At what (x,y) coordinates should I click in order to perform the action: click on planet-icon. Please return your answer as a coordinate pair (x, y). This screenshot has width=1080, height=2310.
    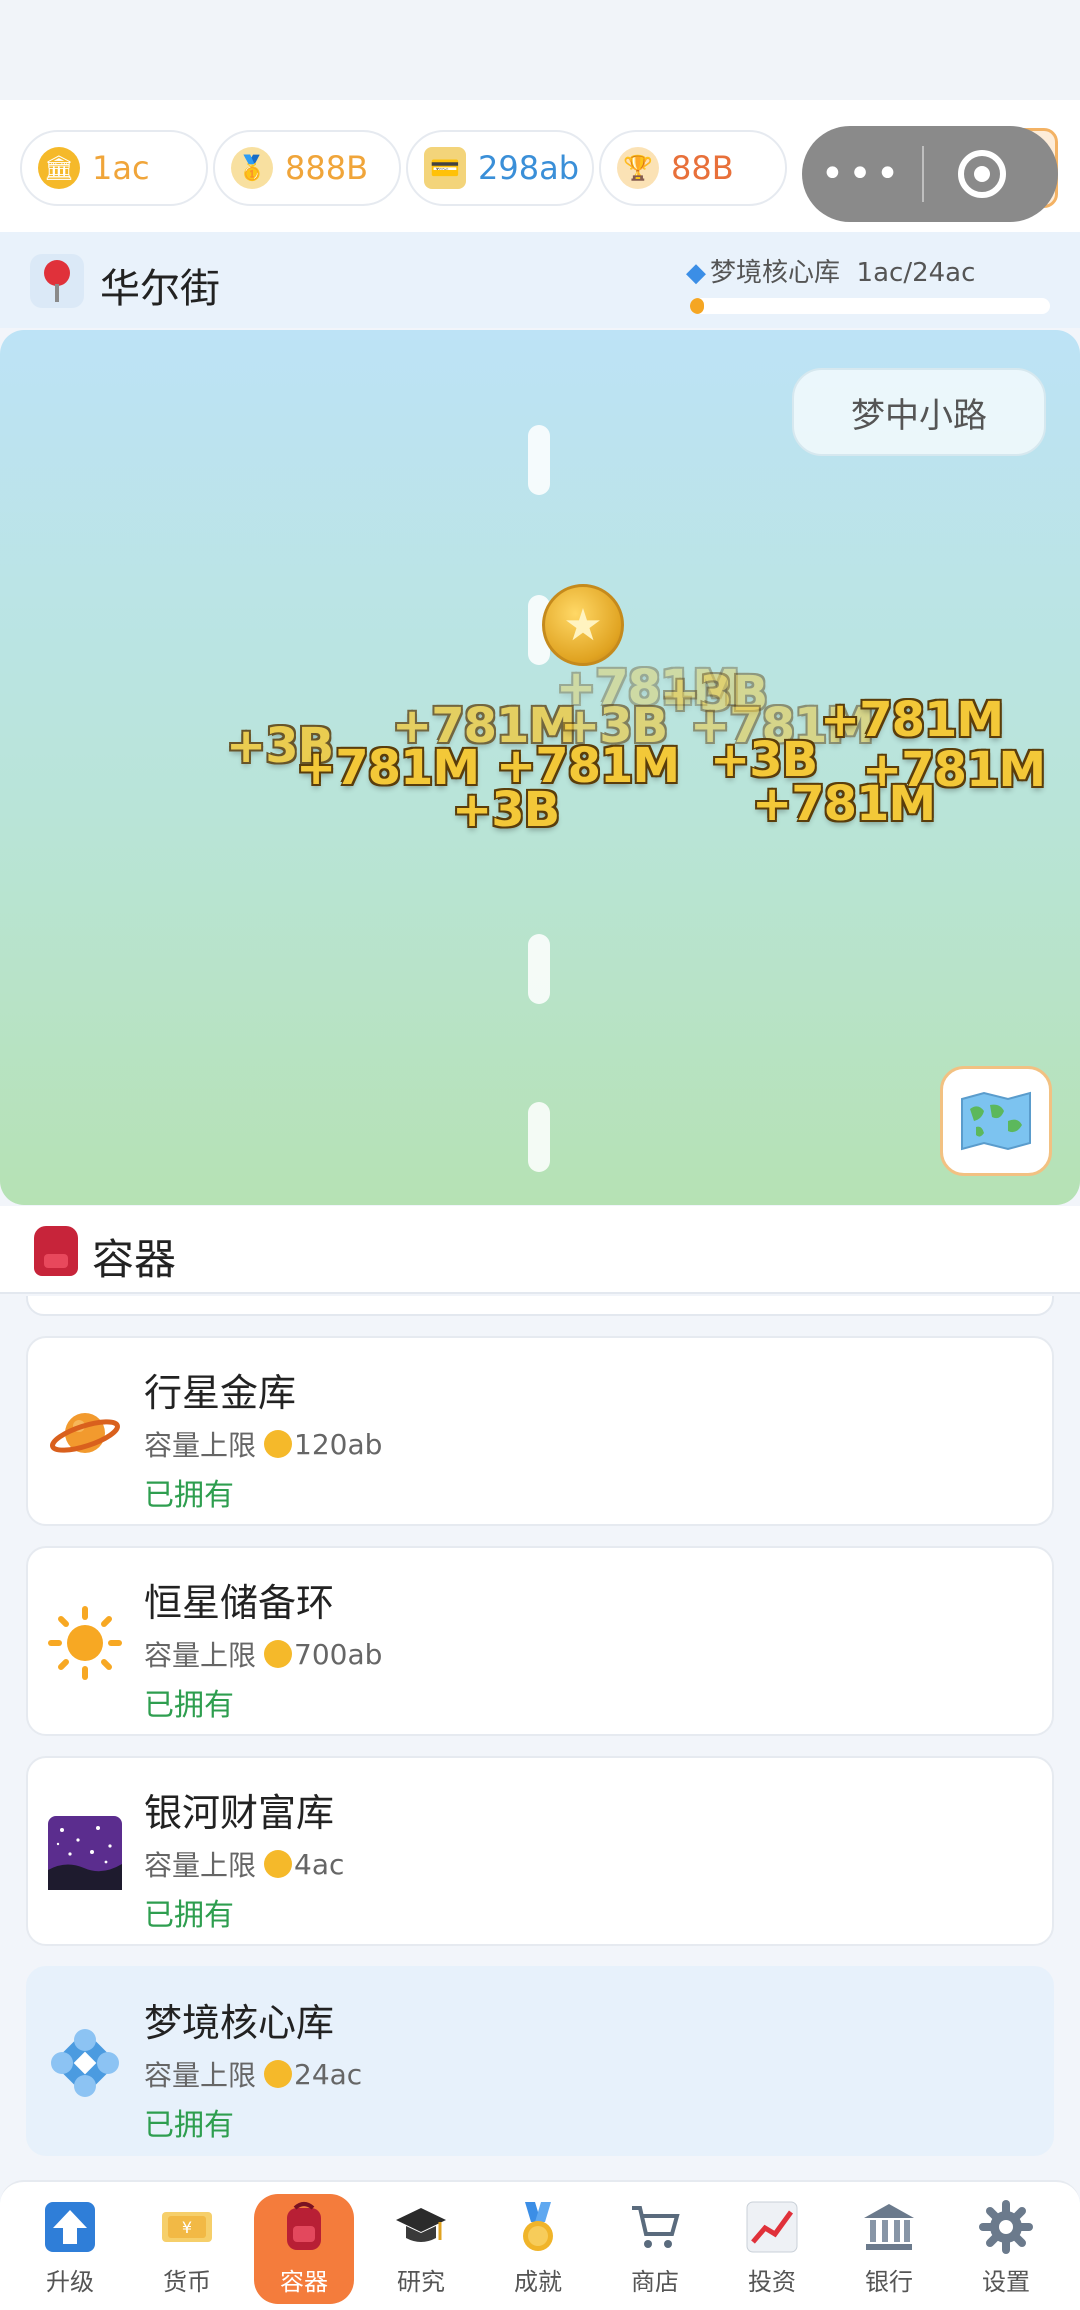
    Looking at the image, I should click on (85, 1433).